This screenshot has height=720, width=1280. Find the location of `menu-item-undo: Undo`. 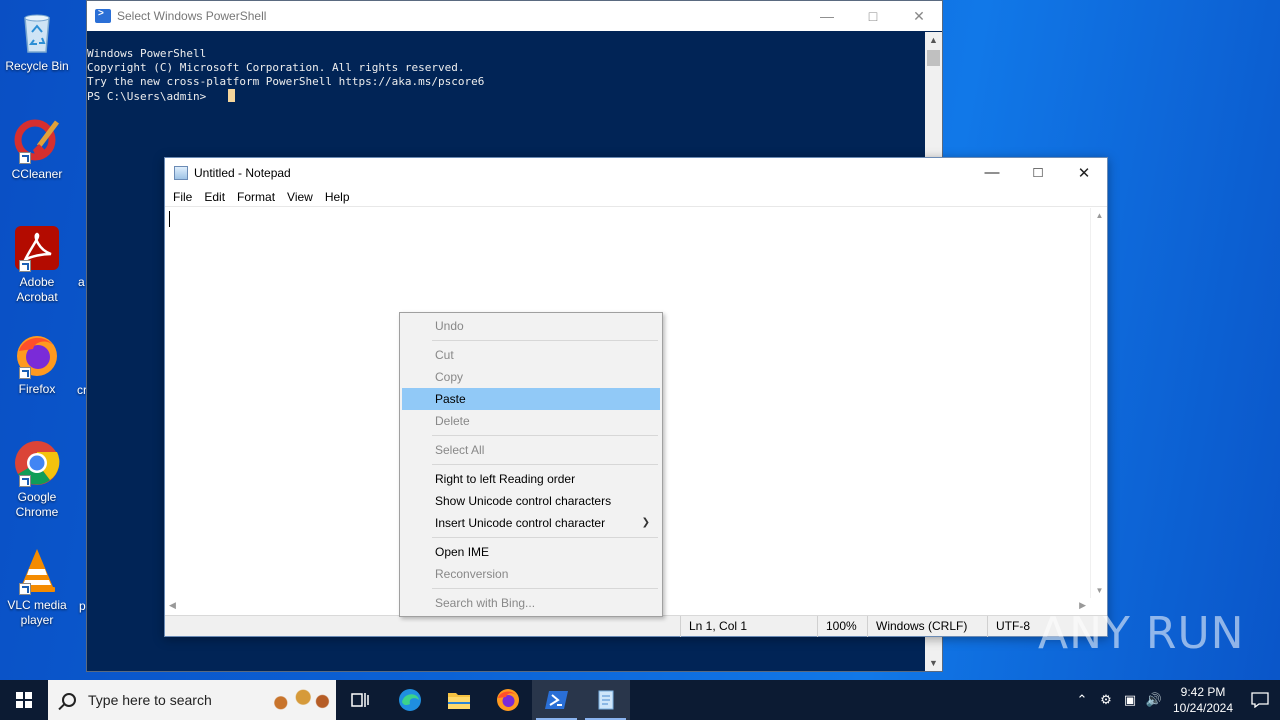

menu-item-undo: Undo is located at coordinates (531, 326).